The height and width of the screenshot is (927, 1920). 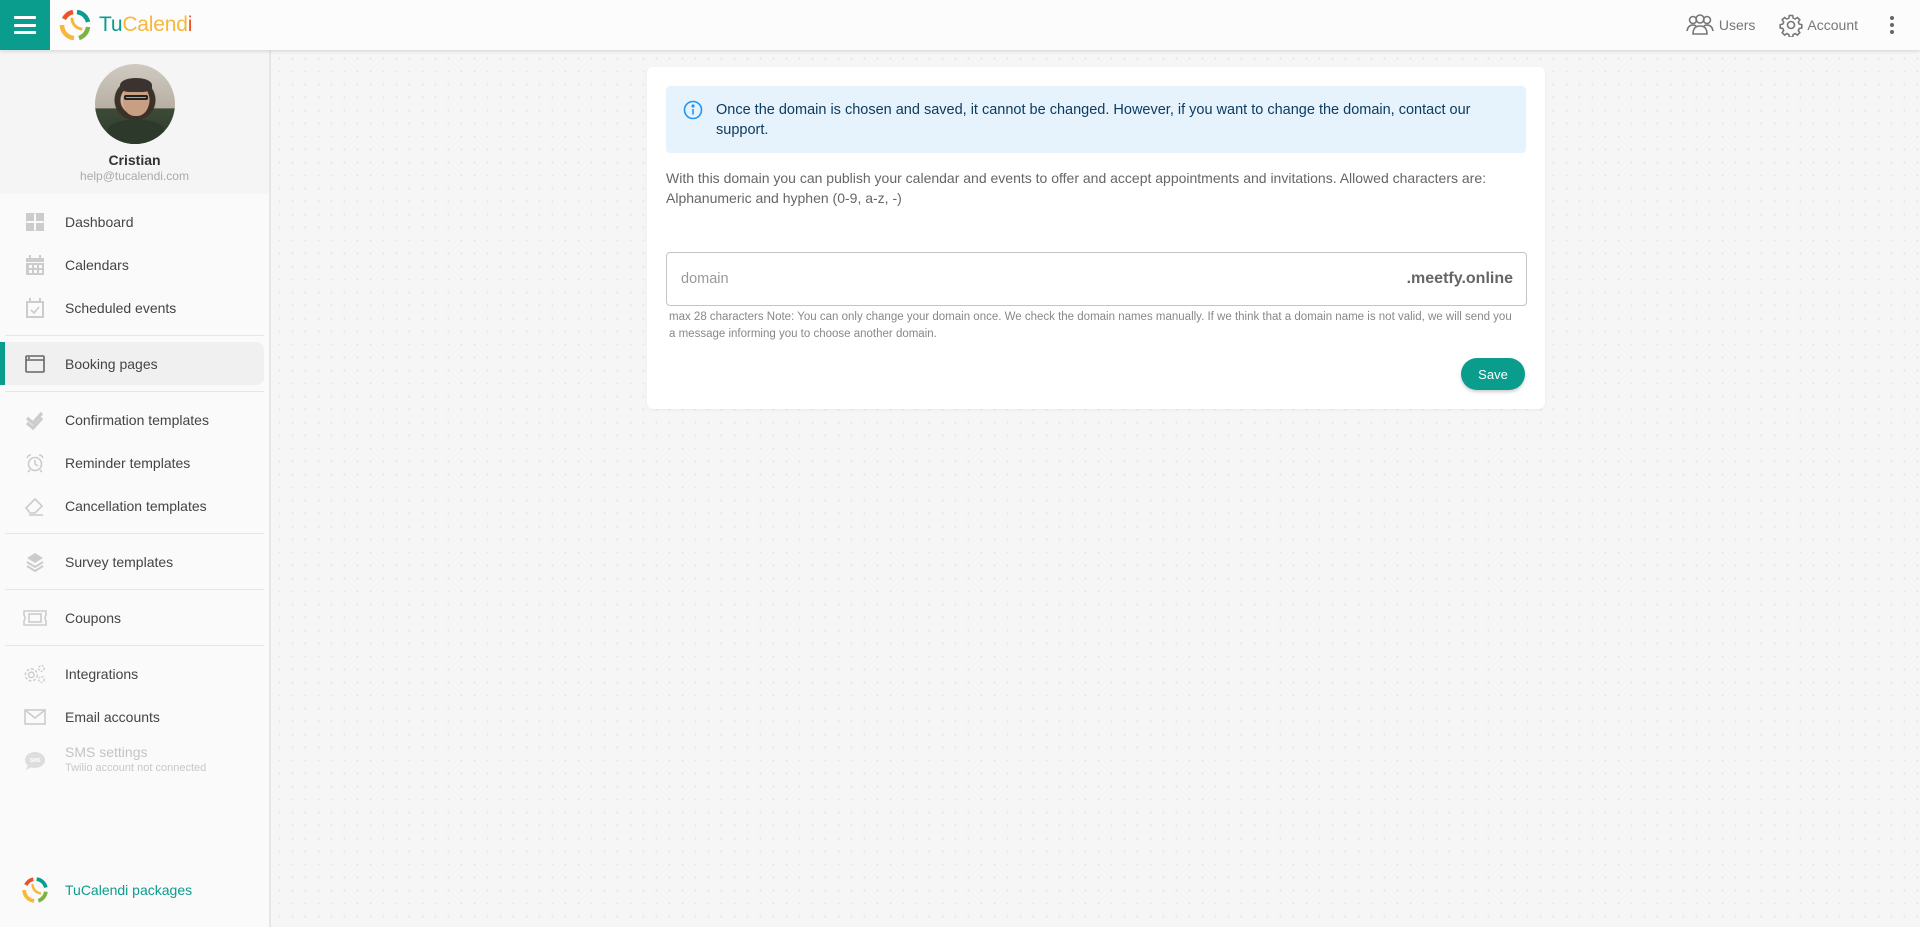 What do you see at coordinates (1700, 24) in the screenshot?
I see `users-icon` at bounding box center [1700, 24].